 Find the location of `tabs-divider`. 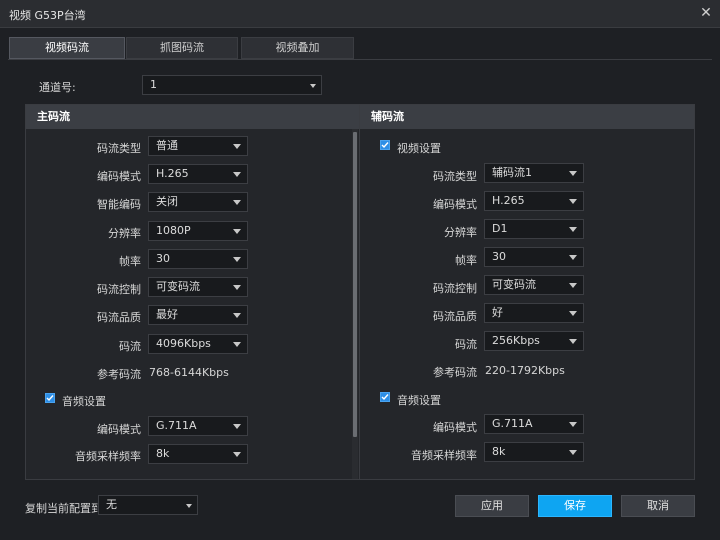

tabs-divider is located at coordinates (360, 59).